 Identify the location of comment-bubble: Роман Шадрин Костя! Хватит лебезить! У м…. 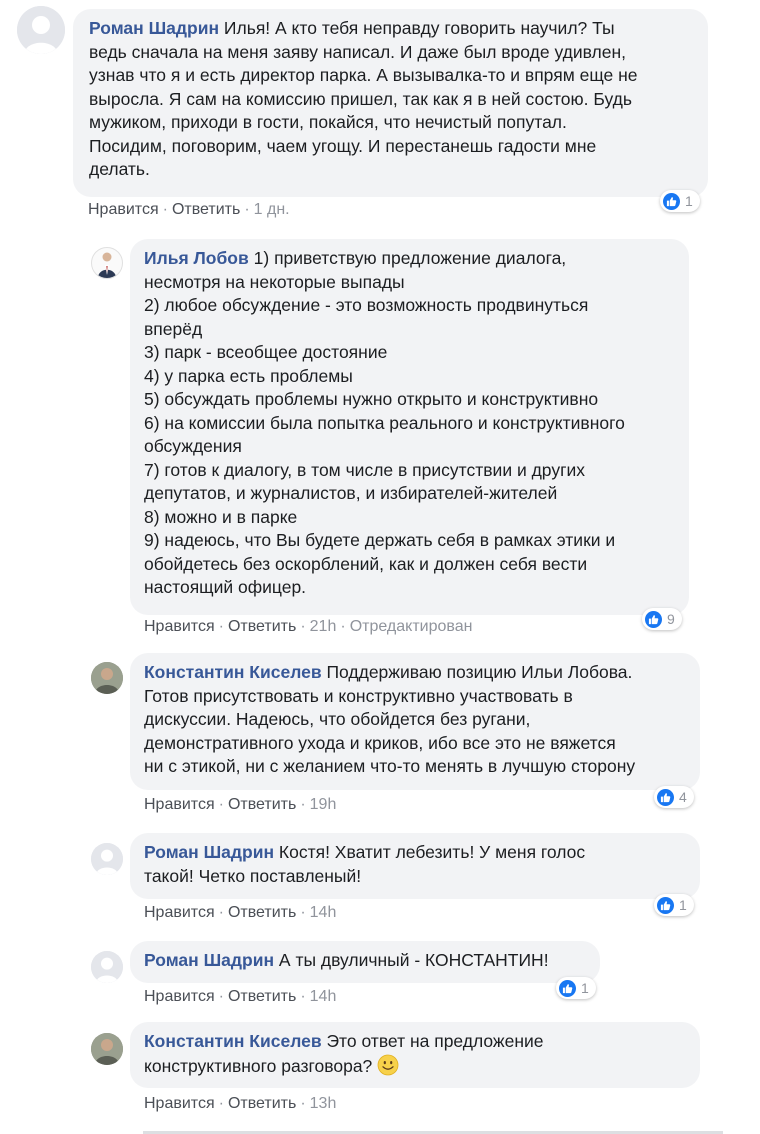
(415, 866).